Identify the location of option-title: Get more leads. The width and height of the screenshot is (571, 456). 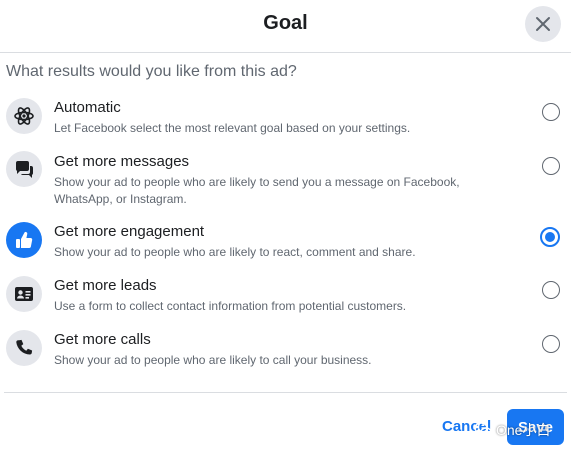
(105, 285).